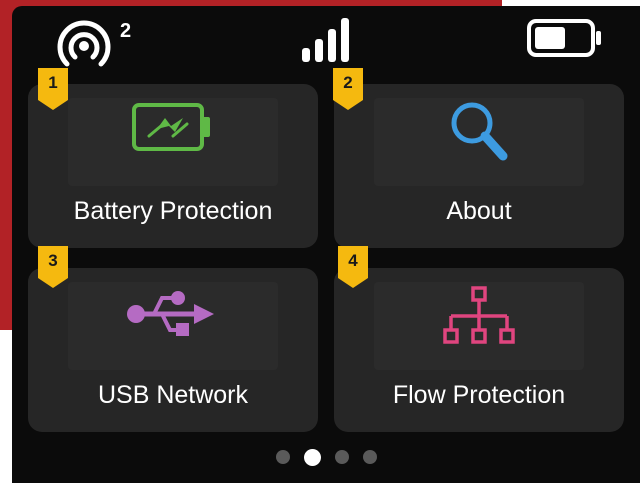  What do you see at coordinates (348, 82) in the screenshot?
I see `badge-number: 2` at bounding box center [348, 82].